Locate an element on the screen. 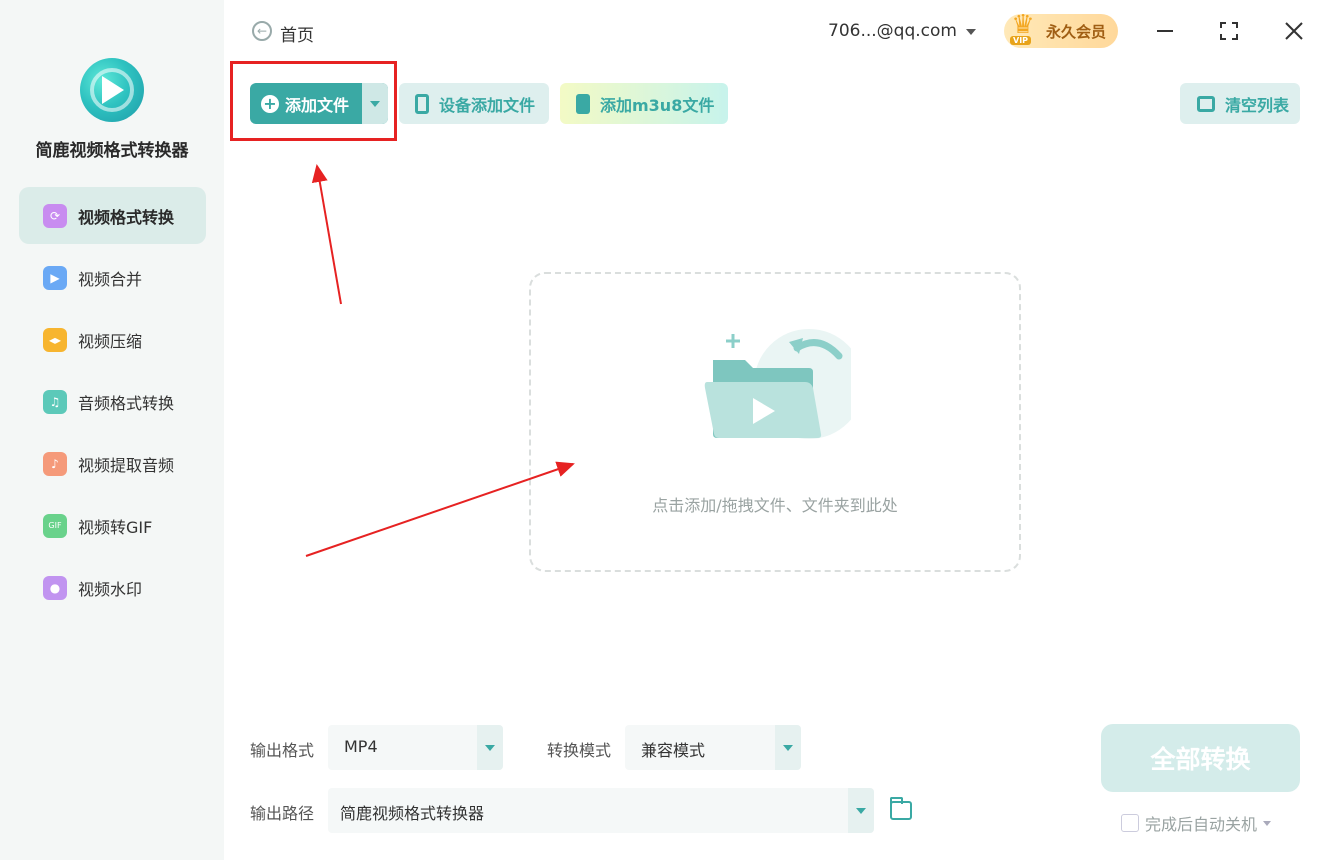 This screenshot has height=860, width=1326. output-format-dropdown is located at coordinates (490, 747).